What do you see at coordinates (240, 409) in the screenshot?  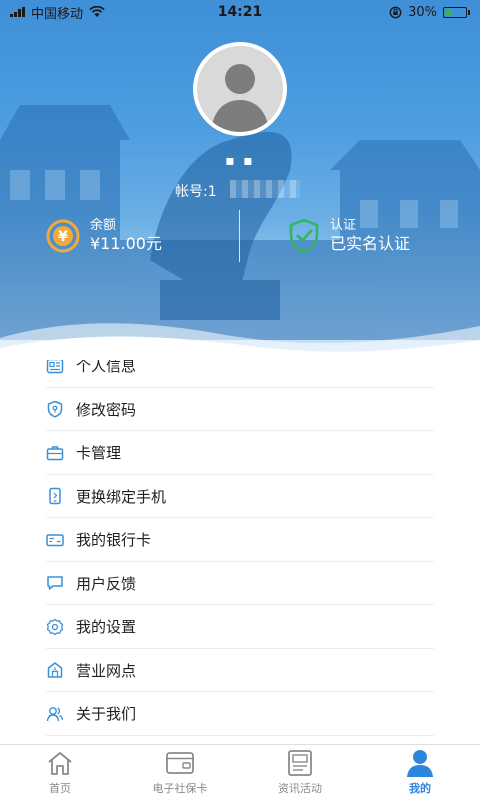 I see `menu-item-change-password: 修改密码` at bounding box center [240, 409].